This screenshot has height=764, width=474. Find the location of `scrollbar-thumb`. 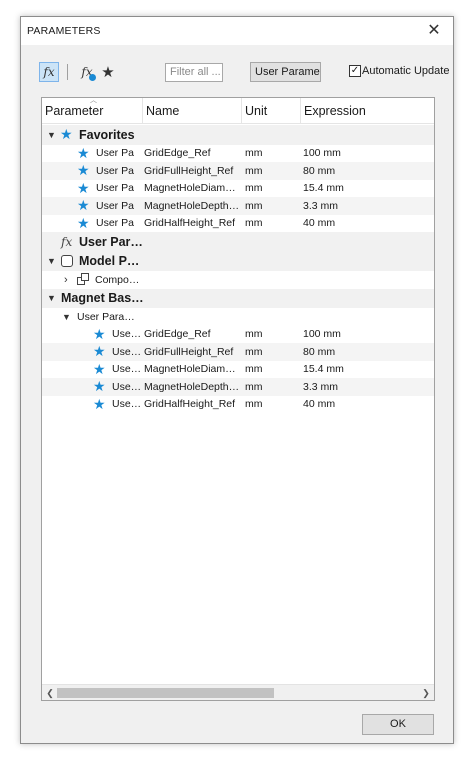

scrollbar-thumb is located at coordinates (165, 693).